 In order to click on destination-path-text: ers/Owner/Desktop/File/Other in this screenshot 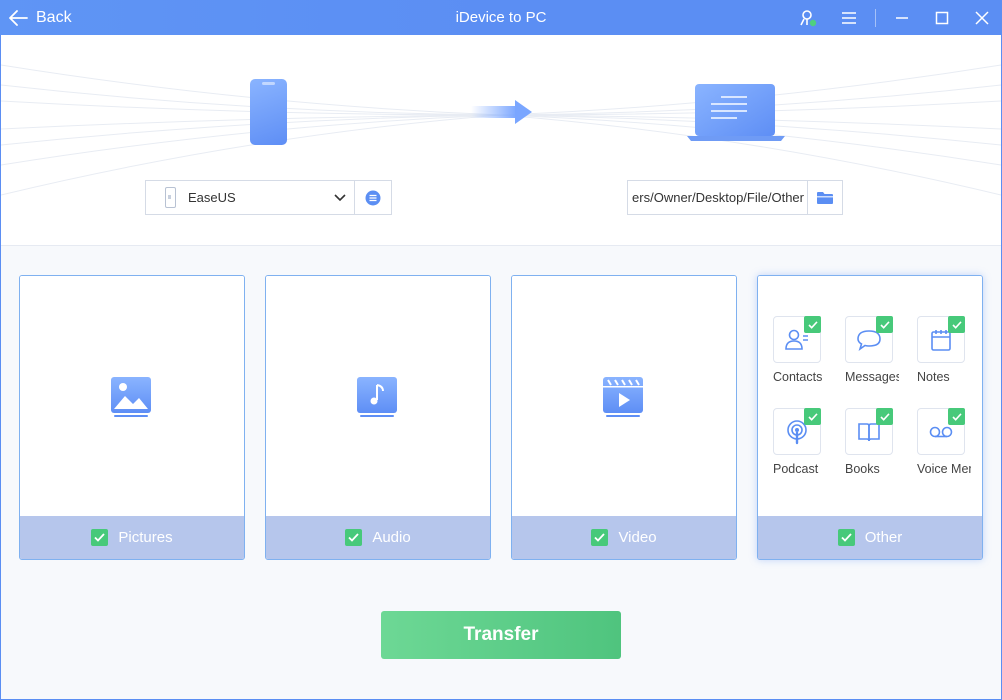, I will do `click(718, 197)`.